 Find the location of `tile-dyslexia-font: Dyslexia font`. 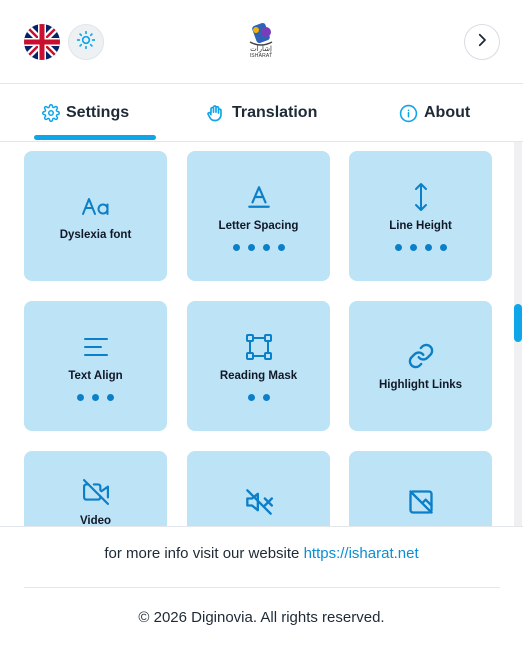

tile-dyslexia-font: Dyslexia font is located at coordinates (95, 216).